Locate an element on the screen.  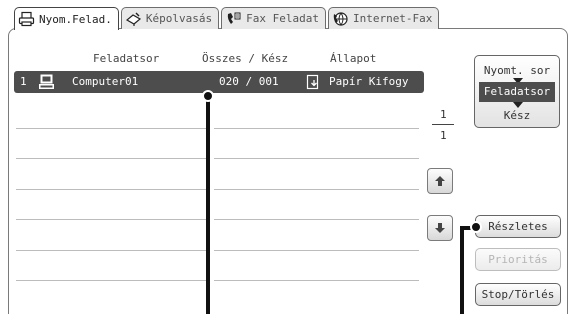
paper-out-icon is located at coordinates (314, 83).